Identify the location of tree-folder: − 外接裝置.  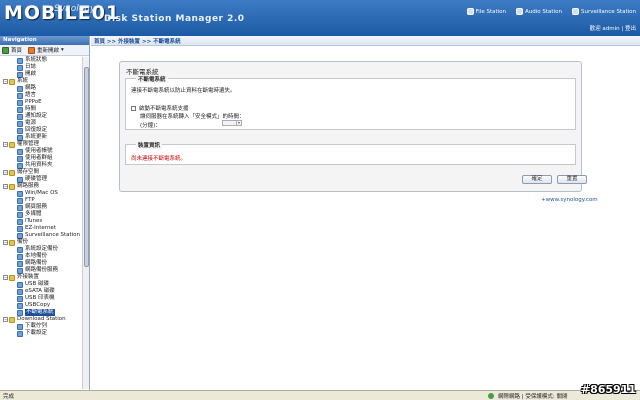
(41, 277).